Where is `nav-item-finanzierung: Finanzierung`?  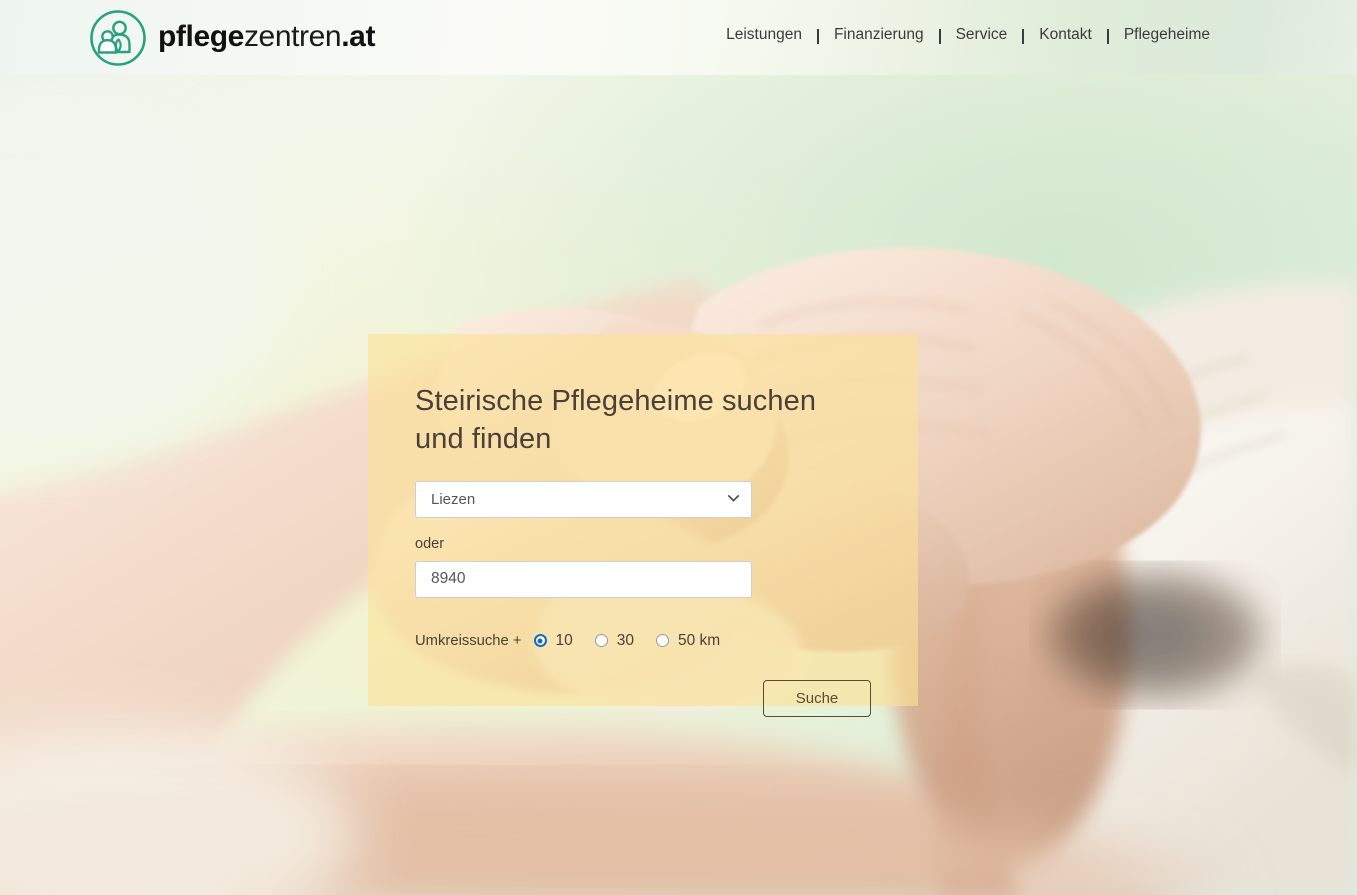
nav-item-finanzierung: Finanzierung is located at coordinates (879, 35).